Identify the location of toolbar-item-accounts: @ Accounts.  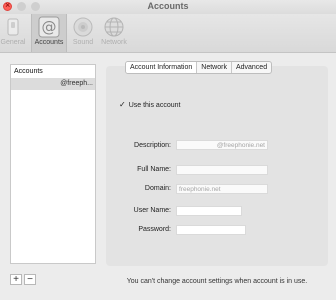
(49, 33).